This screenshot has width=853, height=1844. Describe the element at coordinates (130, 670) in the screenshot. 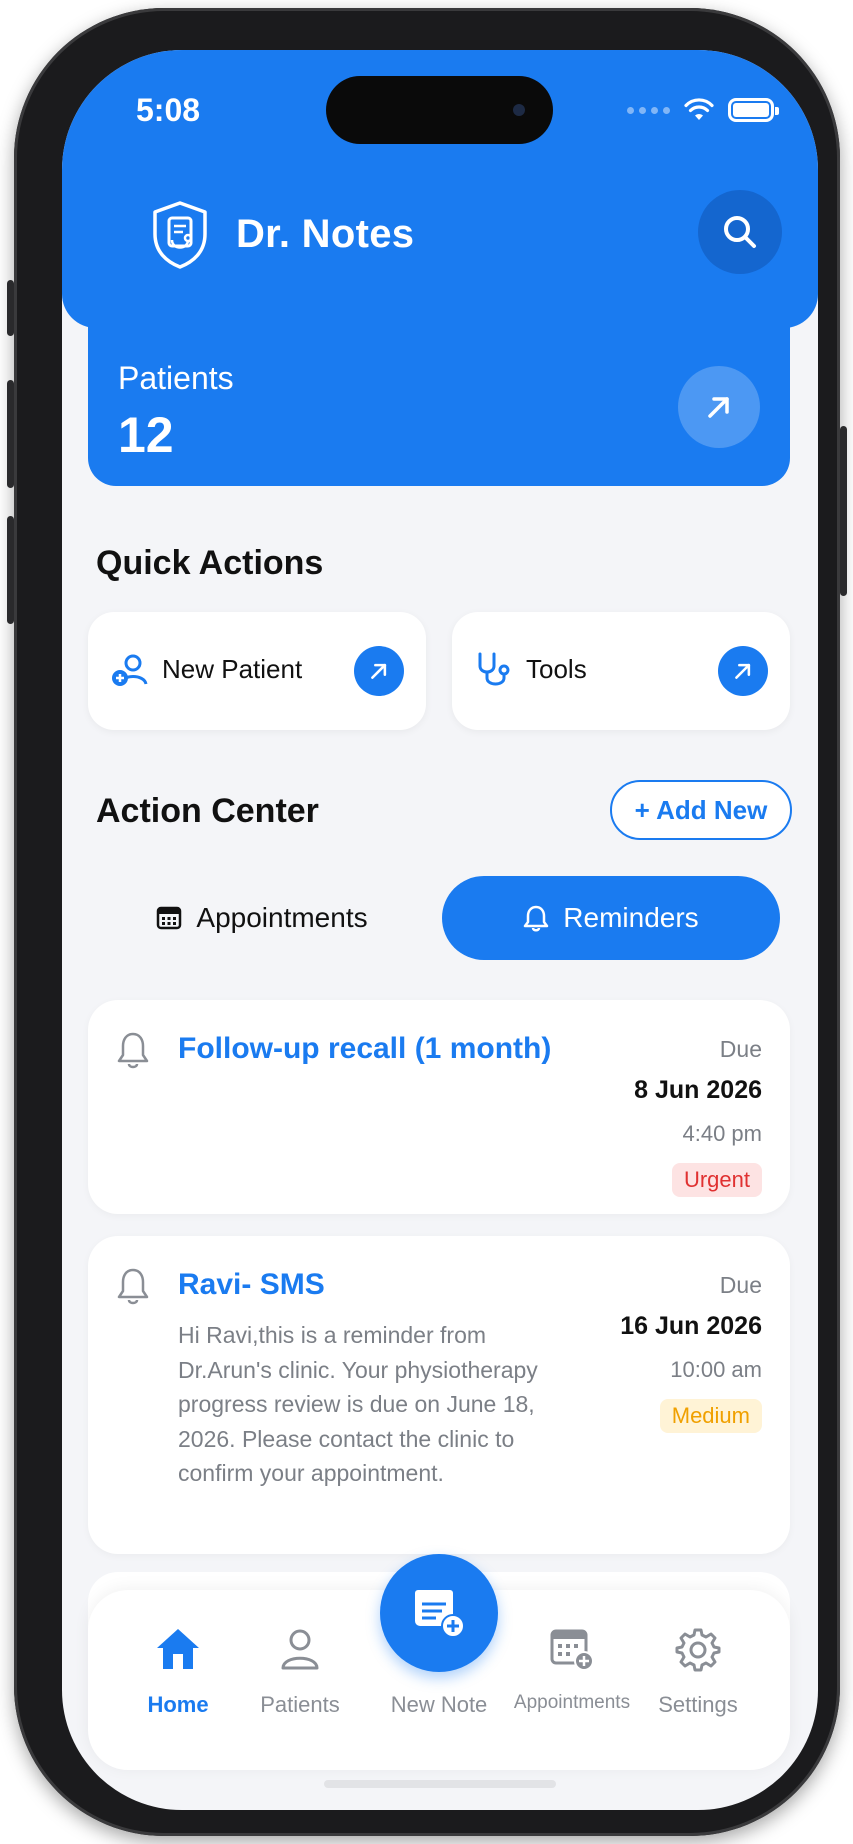

I see `add-user-icon` at that location.